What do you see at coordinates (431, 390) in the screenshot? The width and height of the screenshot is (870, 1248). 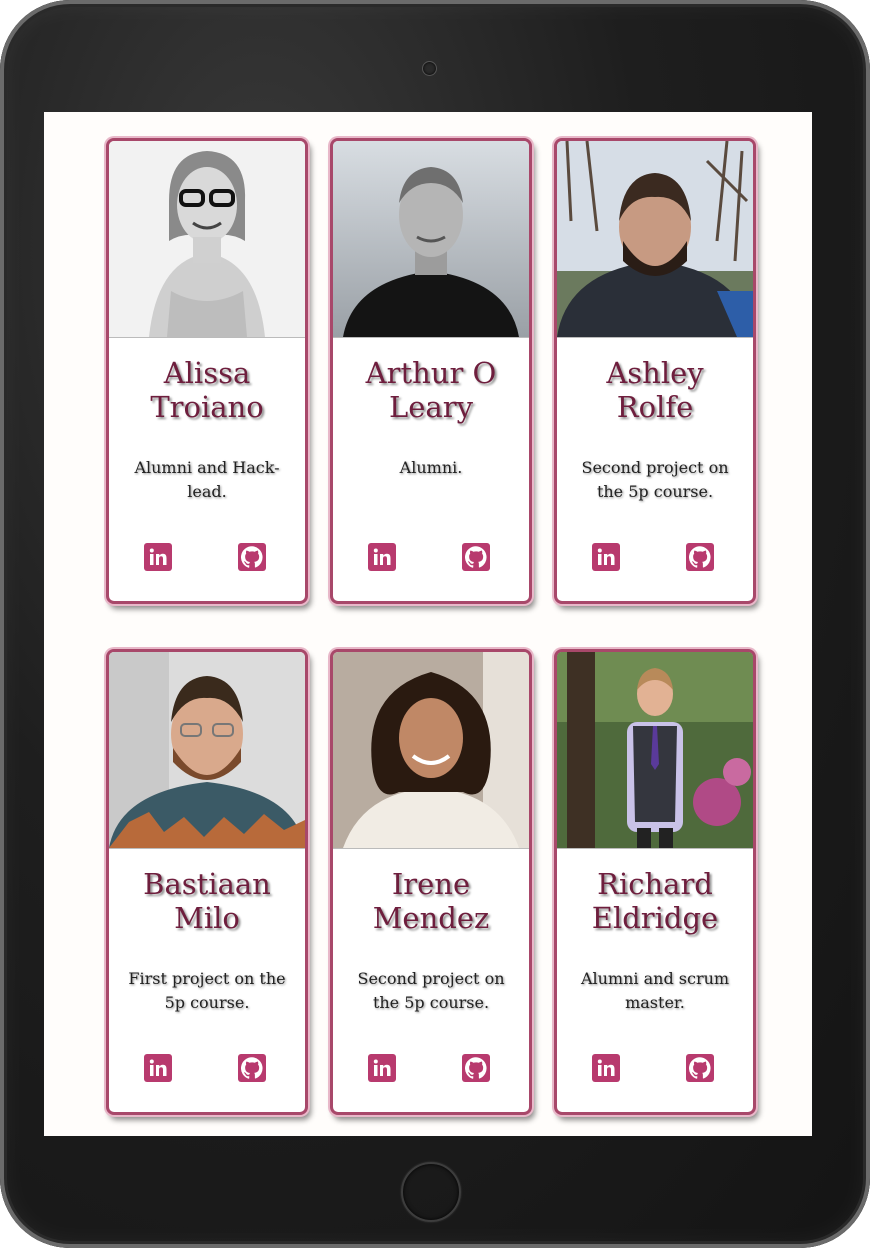 I see `member-name: Arthur O Leary` at bounding box center [431, 390].